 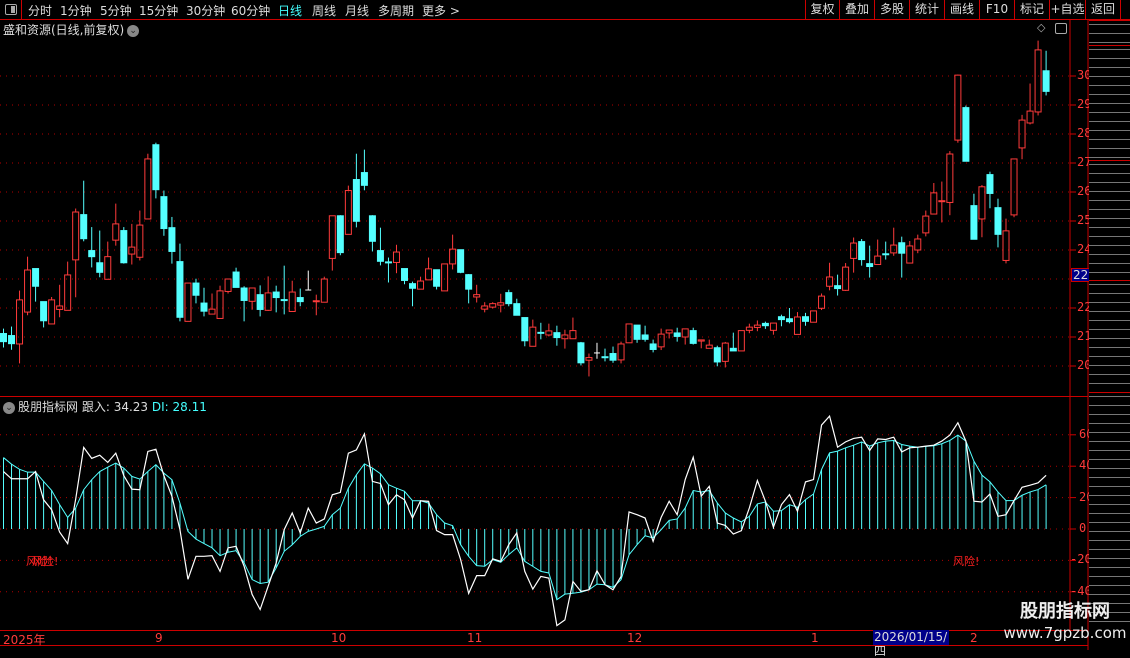 What do you see at coordinates (115, 407) in the screenshot?
I see `follow-value: 跟入: 34.23` at bounding box center [115, 407].